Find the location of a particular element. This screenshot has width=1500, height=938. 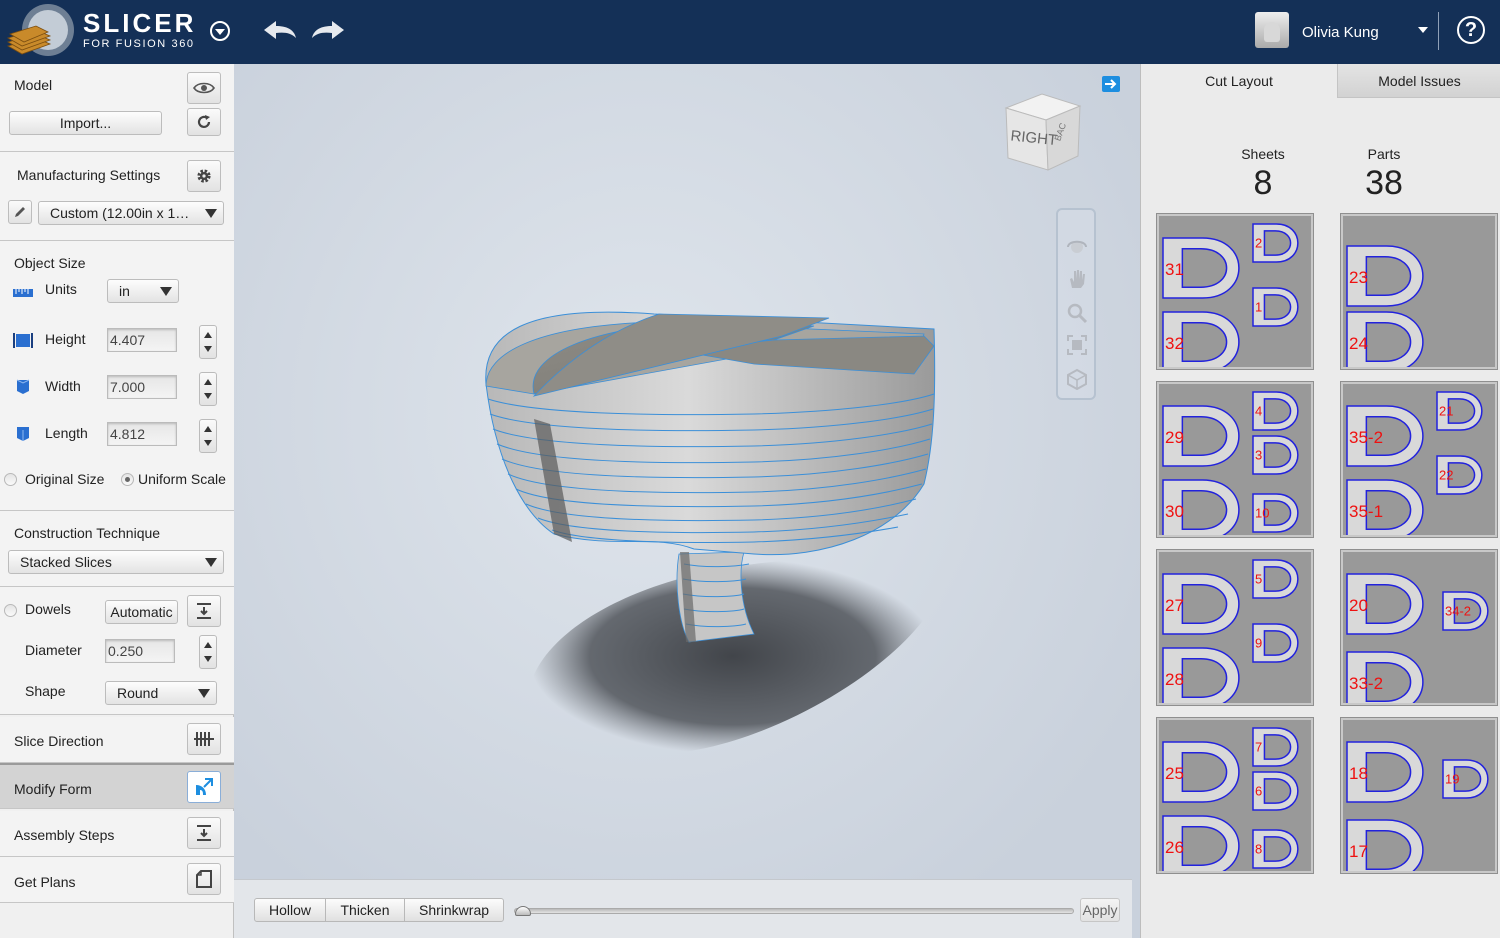

original-size-label: Original Size is located at coordinates (65, 479).